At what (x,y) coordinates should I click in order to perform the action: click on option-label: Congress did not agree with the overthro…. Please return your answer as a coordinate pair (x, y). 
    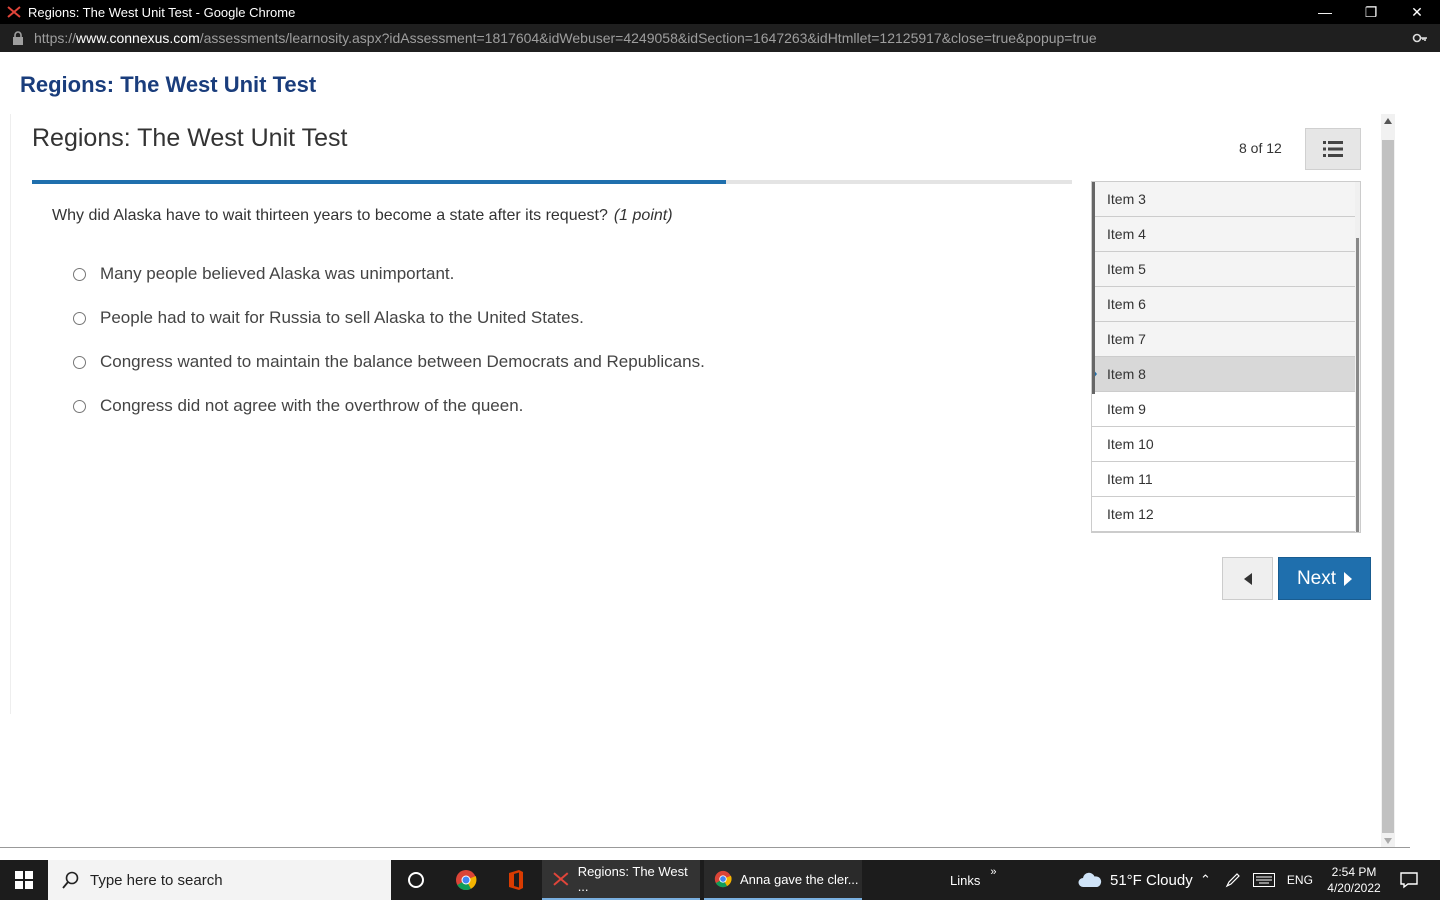
    Looking at the image, I should click on (311, 406).